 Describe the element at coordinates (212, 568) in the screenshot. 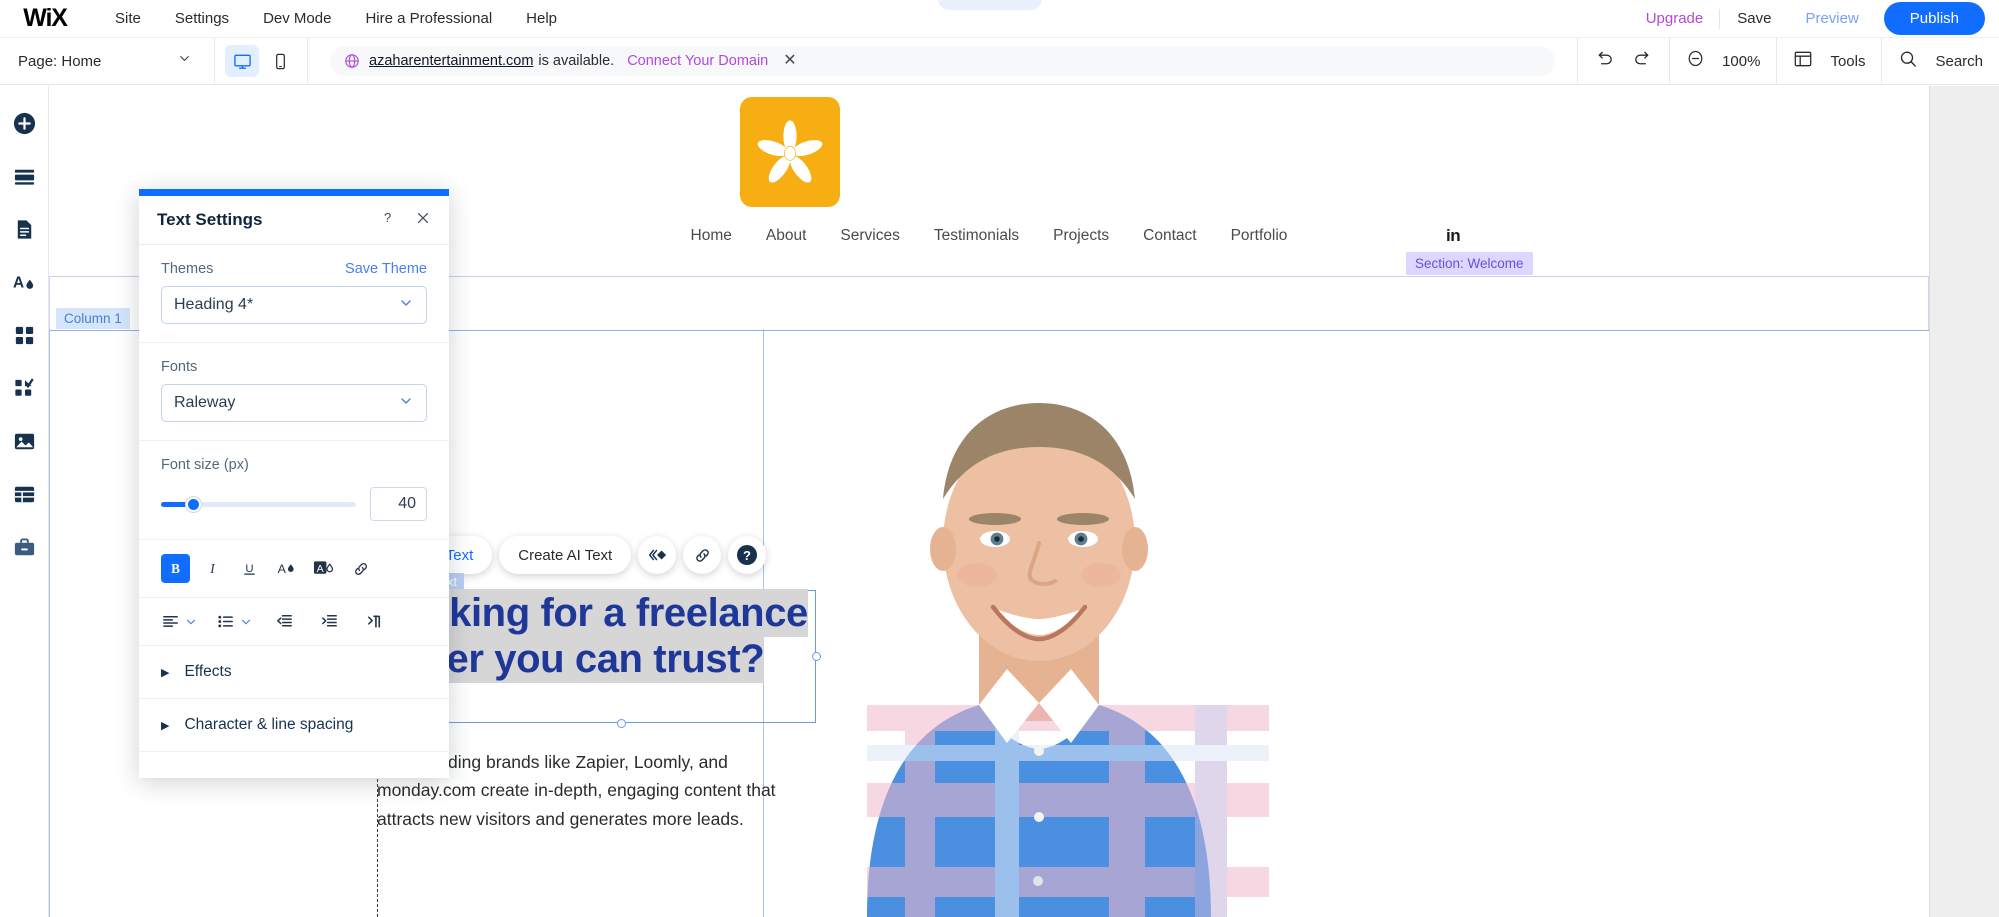

I see `italic-button: I` at that location.